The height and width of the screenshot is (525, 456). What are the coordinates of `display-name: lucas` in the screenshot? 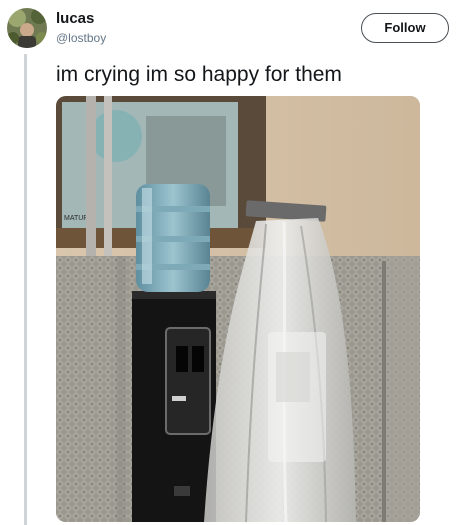 It's located at (75, 19).